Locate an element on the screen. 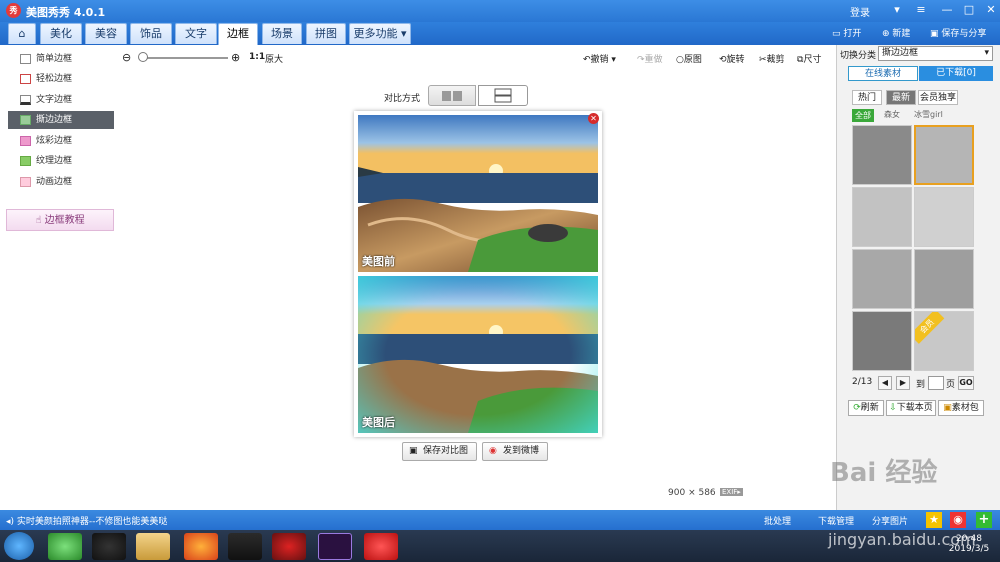 The image size is (1000, 562). new-button: ⊕ 新建 is located at coordinates (896, 32).